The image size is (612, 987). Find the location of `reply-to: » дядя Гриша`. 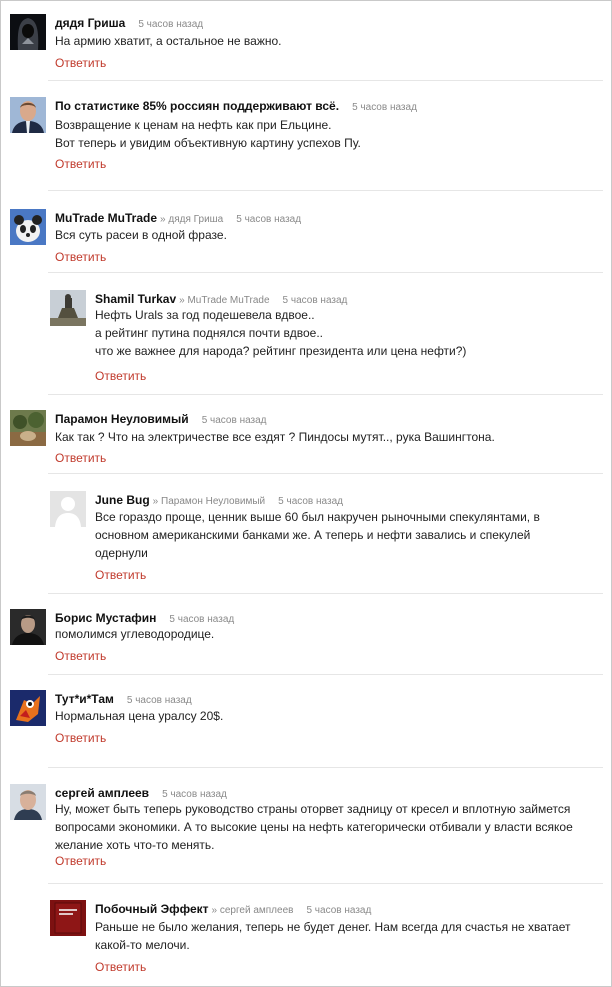

reply-to: » дядя Гриша is located at coordinates (191, 219).